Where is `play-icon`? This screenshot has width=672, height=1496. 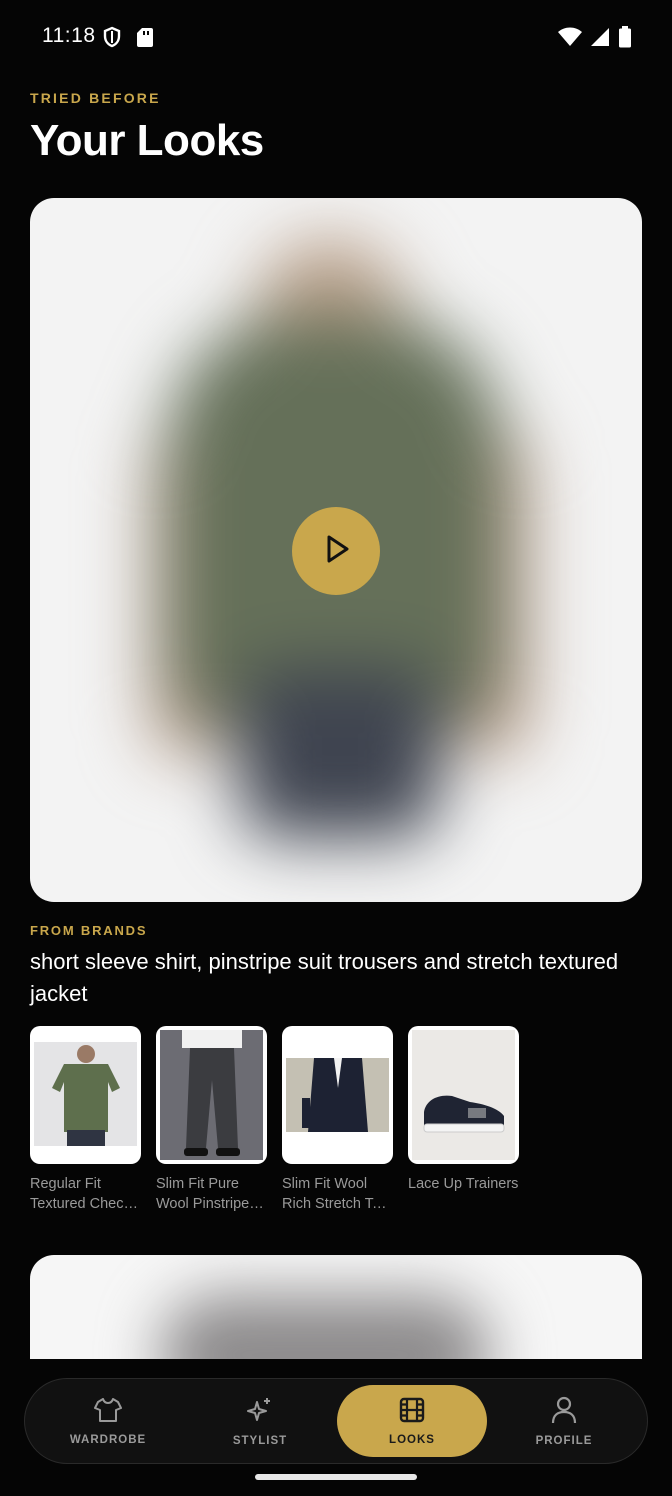 play-icon is located at coordinates (336, 551).